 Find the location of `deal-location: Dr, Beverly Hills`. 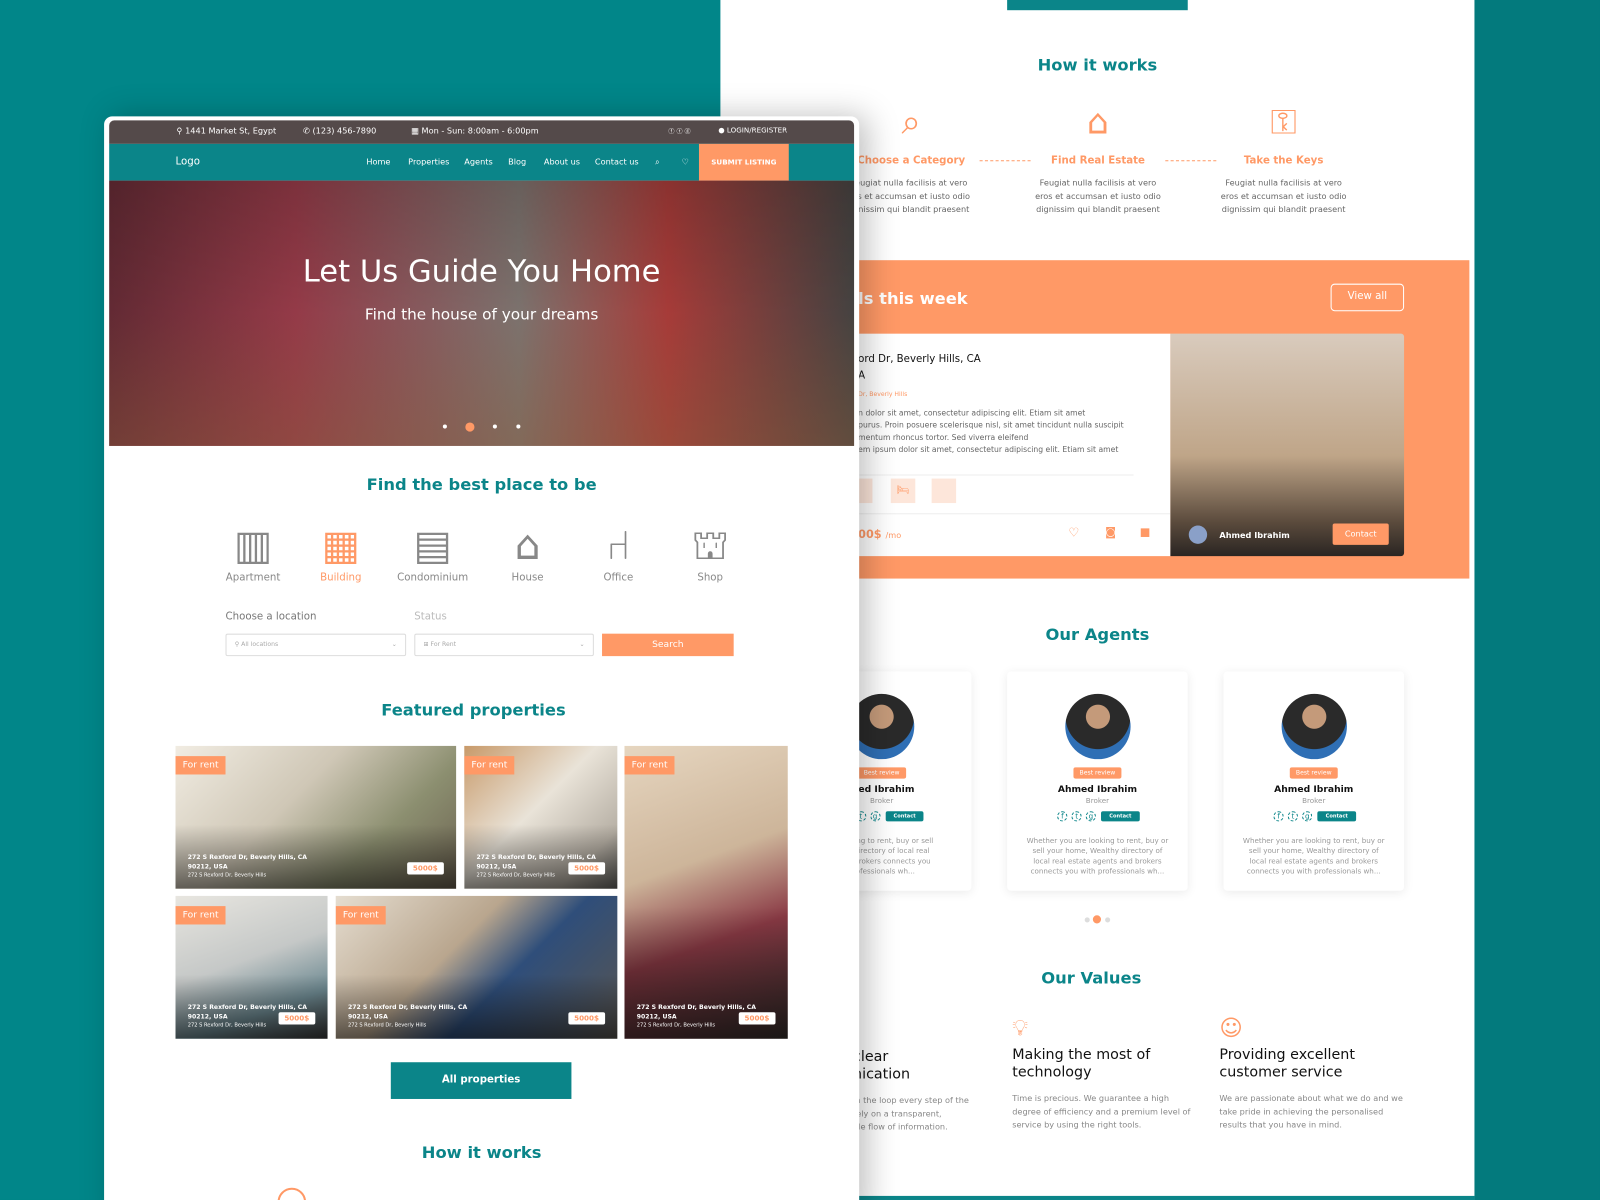

deal-location: Dr, Beverly Hills is located at coordinates (883, 394).